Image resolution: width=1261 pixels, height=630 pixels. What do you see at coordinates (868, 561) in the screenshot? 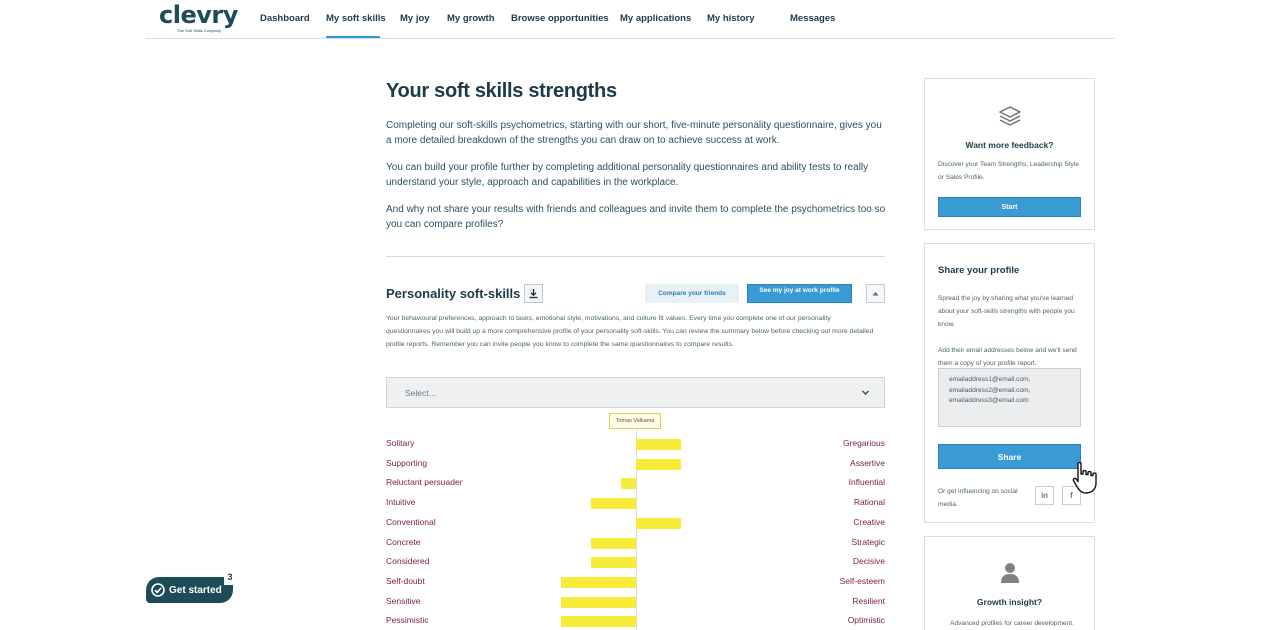
I see `trait-right-label: Decisive` at bounding box center [868, 561].